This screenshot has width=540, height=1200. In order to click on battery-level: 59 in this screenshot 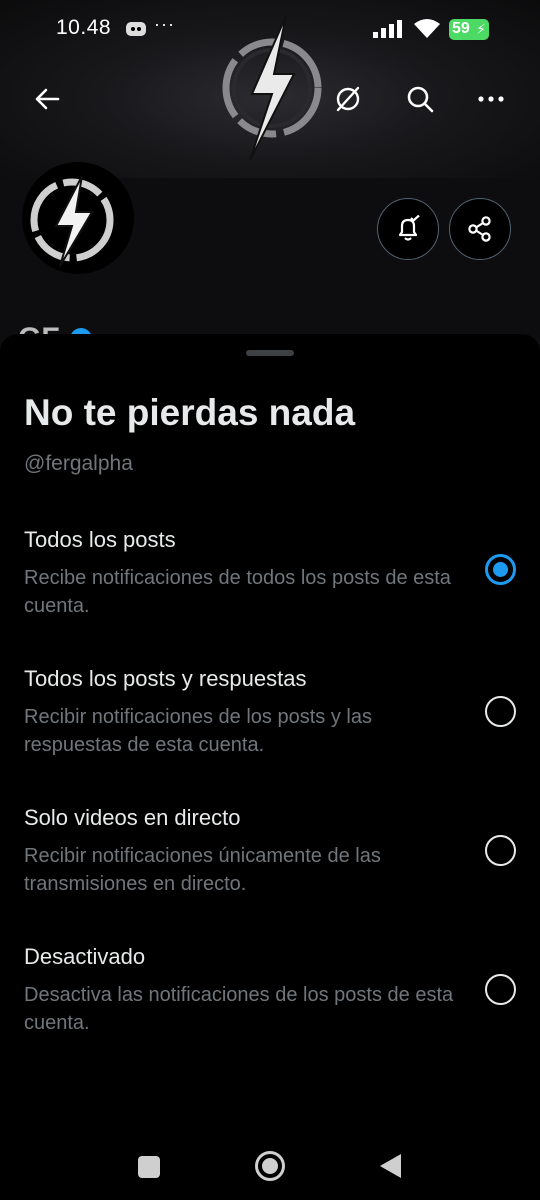, I will do `click(461, 28)`.